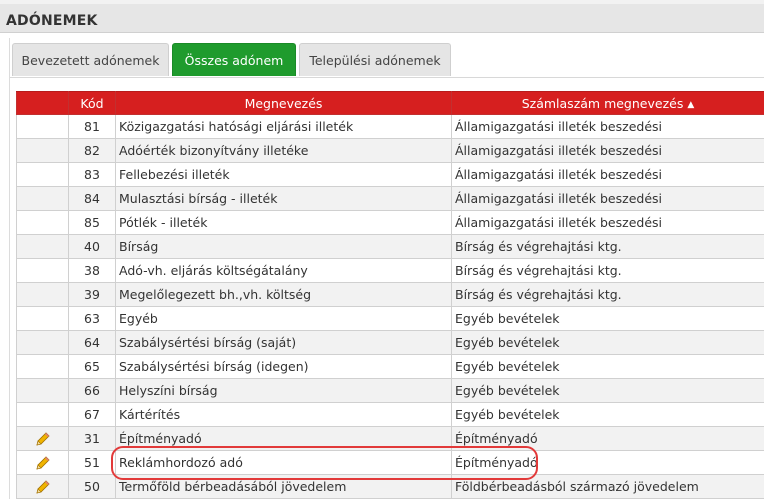  I want to click on cell-megnevezes: Szabálysértési bírság (idegen), so click(283, 366).